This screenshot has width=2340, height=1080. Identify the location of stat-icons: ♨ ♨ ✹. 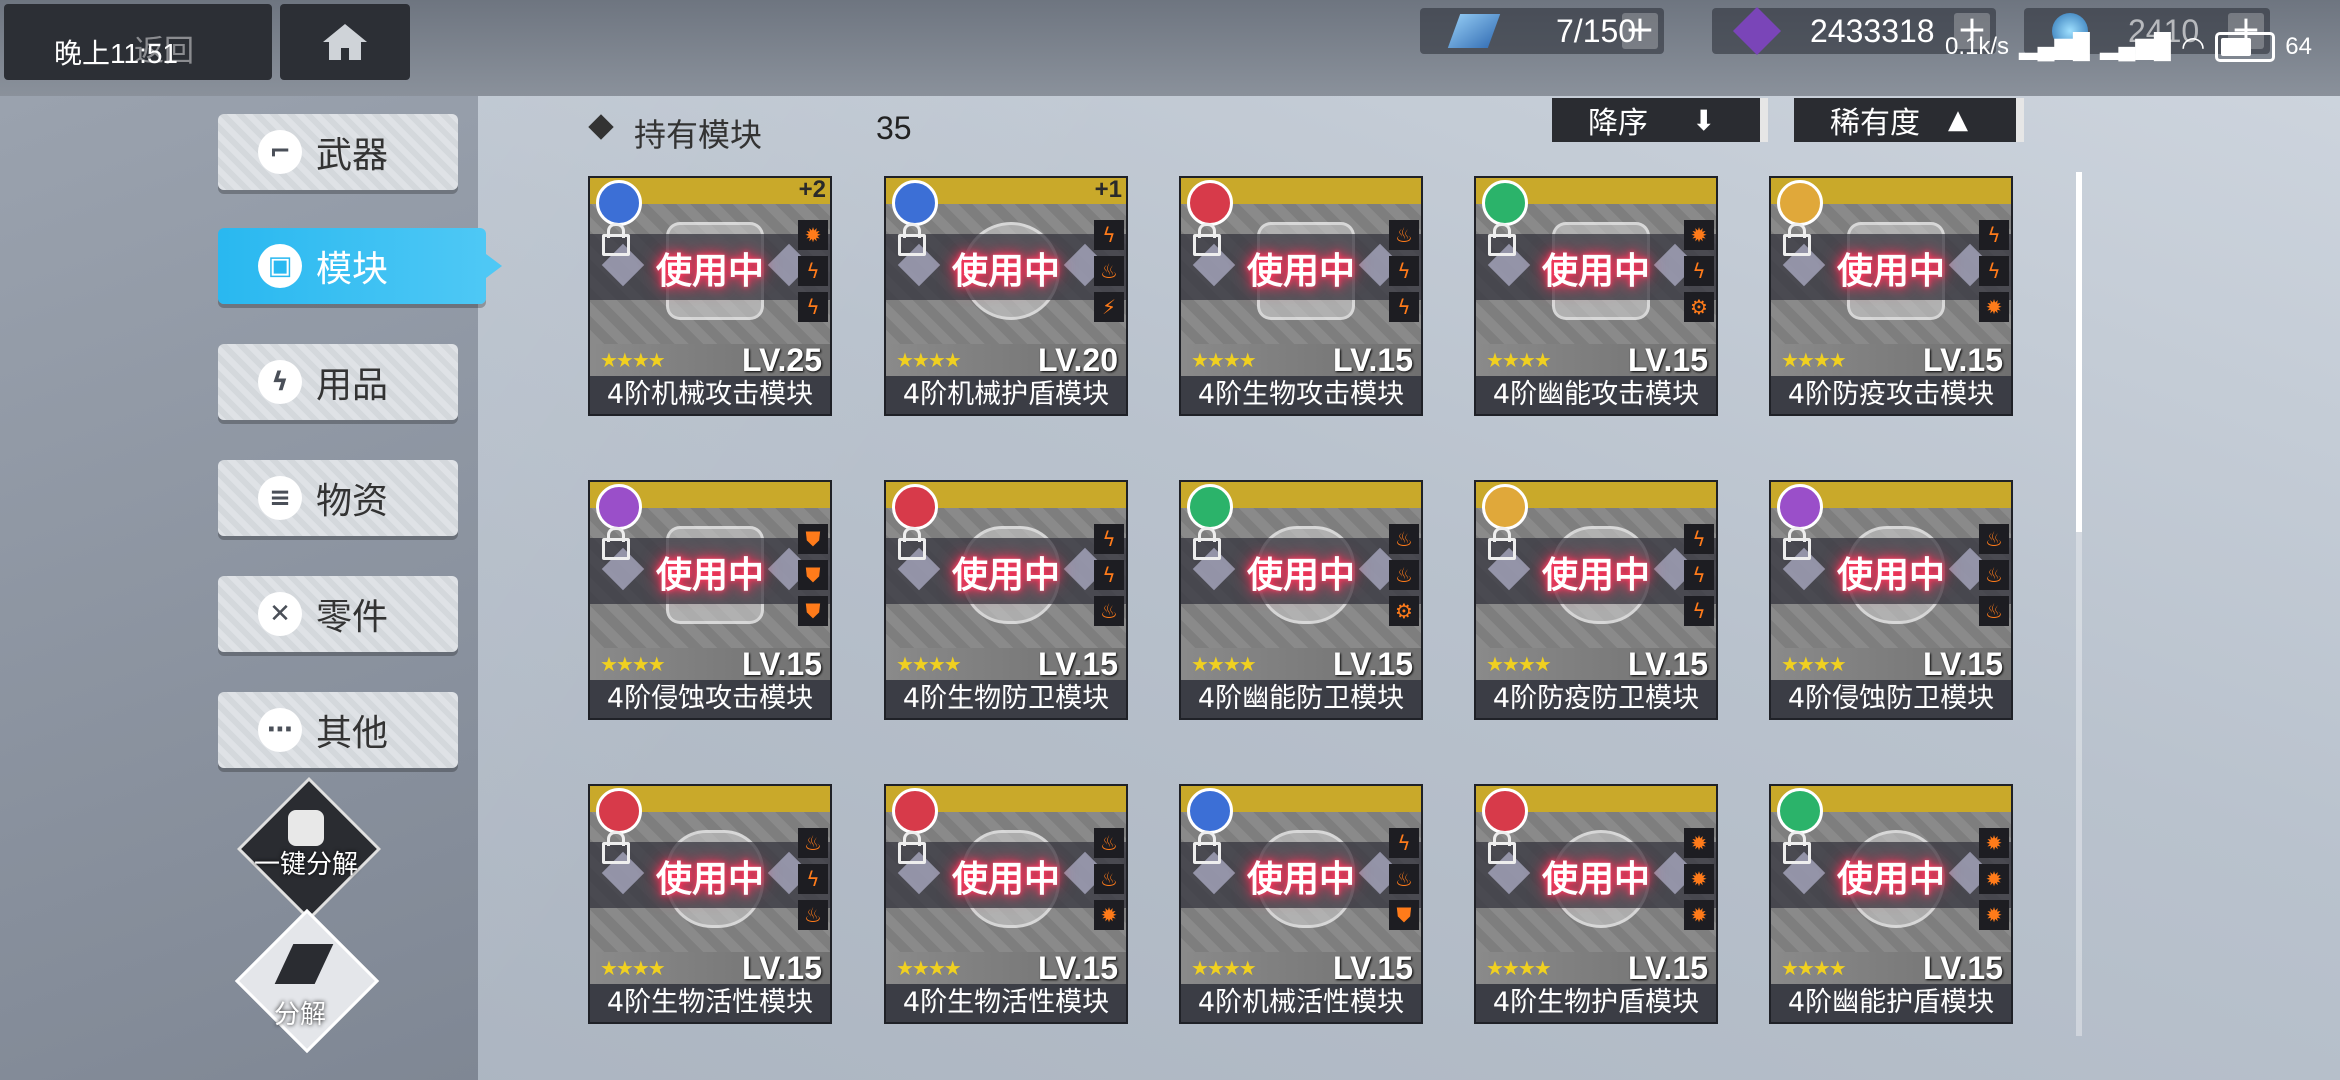
(1109, 882).